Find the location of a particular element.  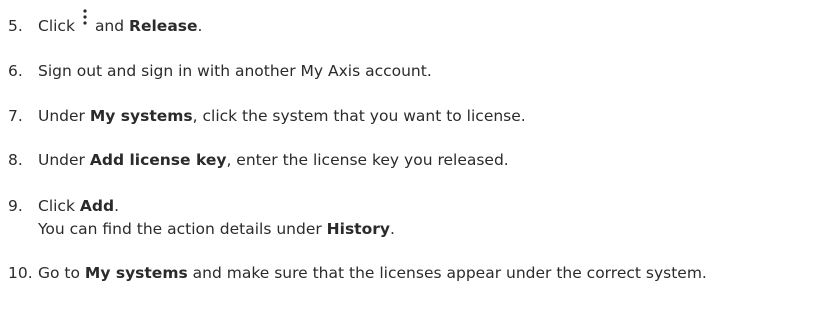

step-text: Click and Release. is located at coordinates (120, 22).